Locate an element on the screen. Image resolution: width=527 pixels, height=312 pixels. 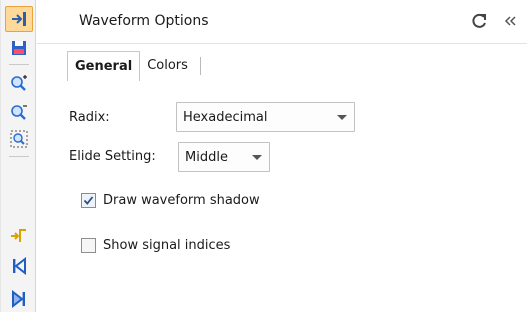
go-to-start-button is located at coordinates (19, 266).